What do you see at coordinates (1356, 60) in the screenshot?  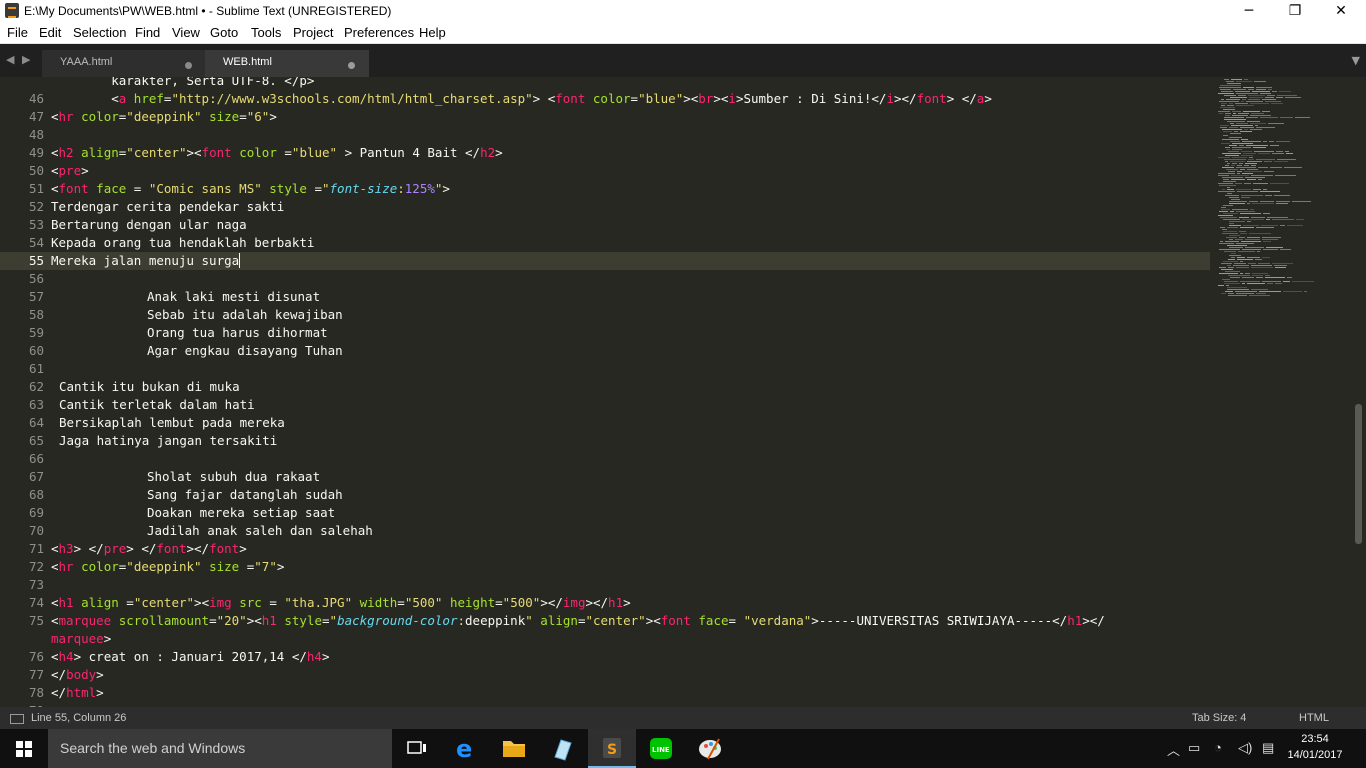 I see `tab-list-icon: ▼` at bounding box center [1356, 60].